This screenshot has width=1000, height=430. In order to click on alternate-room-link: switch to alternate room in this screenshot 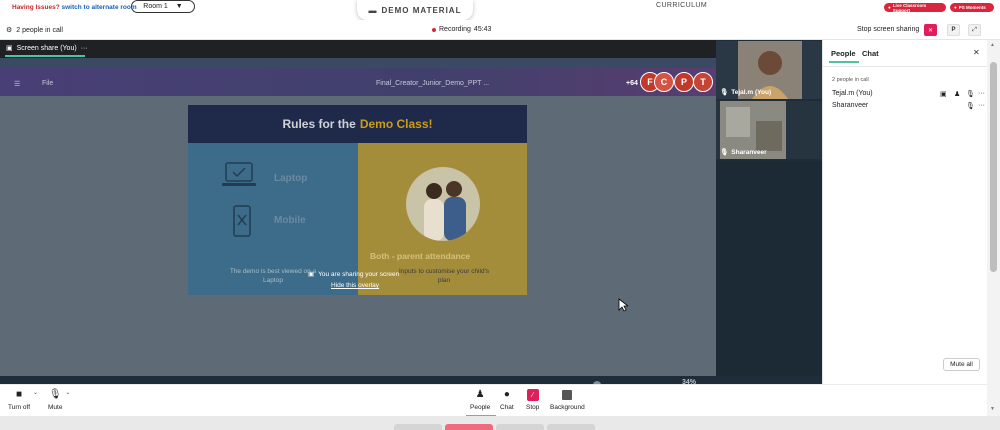, I will do `click(99, 7)`.